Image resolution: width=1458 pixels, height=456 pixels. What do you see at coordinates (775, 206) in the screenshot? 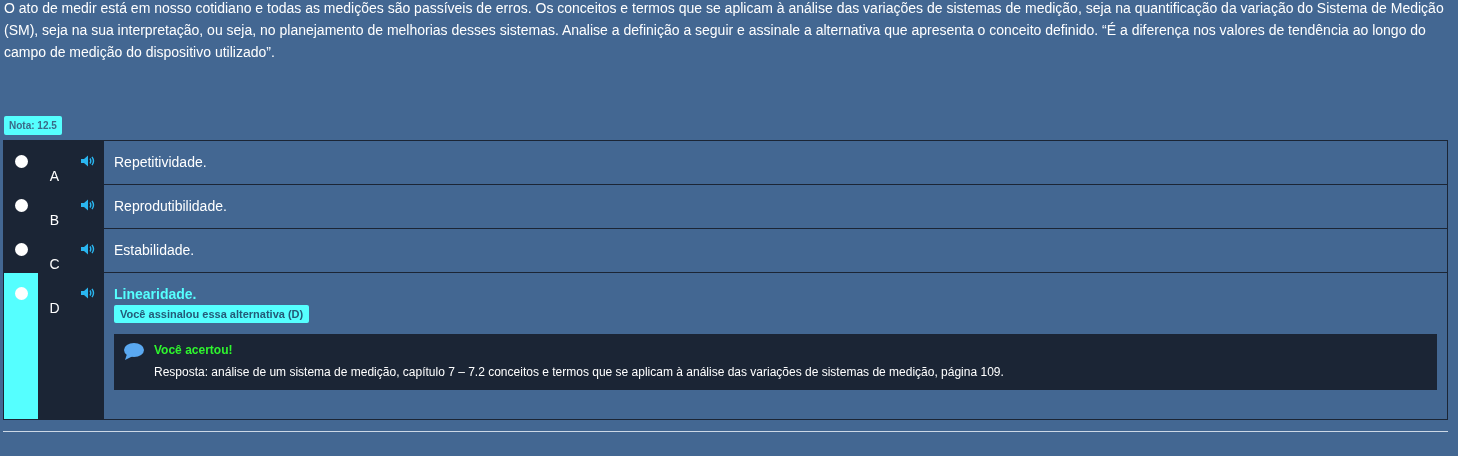
I see `option-text: Reprodutibilidade.` at bounding box center [775, 206].